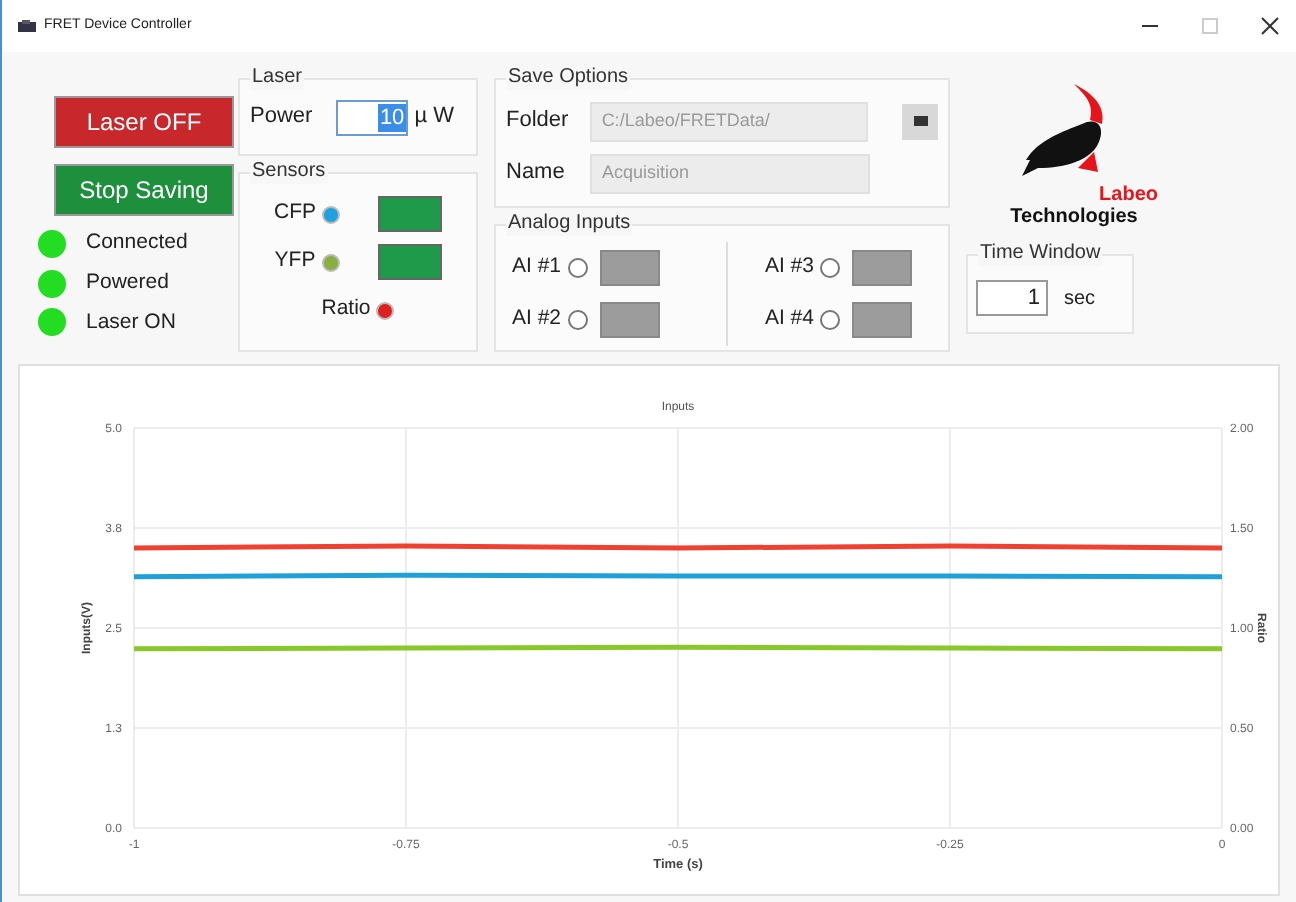 The image size is (1296, 902). I want to click on app-icon, so click(27, 26).